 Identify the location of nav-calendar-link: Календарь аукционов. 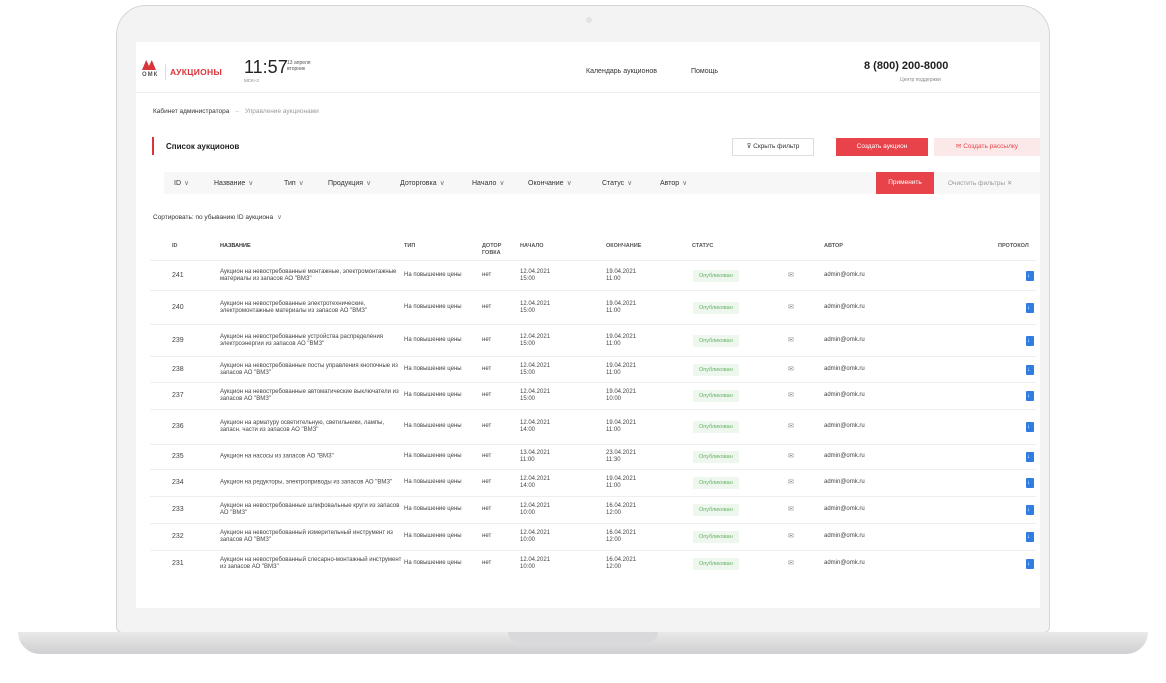
(621, 71).